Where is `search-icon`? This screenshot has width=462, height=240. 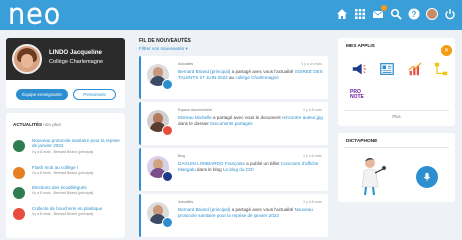
search-icon is located at coordinates (396, 14).